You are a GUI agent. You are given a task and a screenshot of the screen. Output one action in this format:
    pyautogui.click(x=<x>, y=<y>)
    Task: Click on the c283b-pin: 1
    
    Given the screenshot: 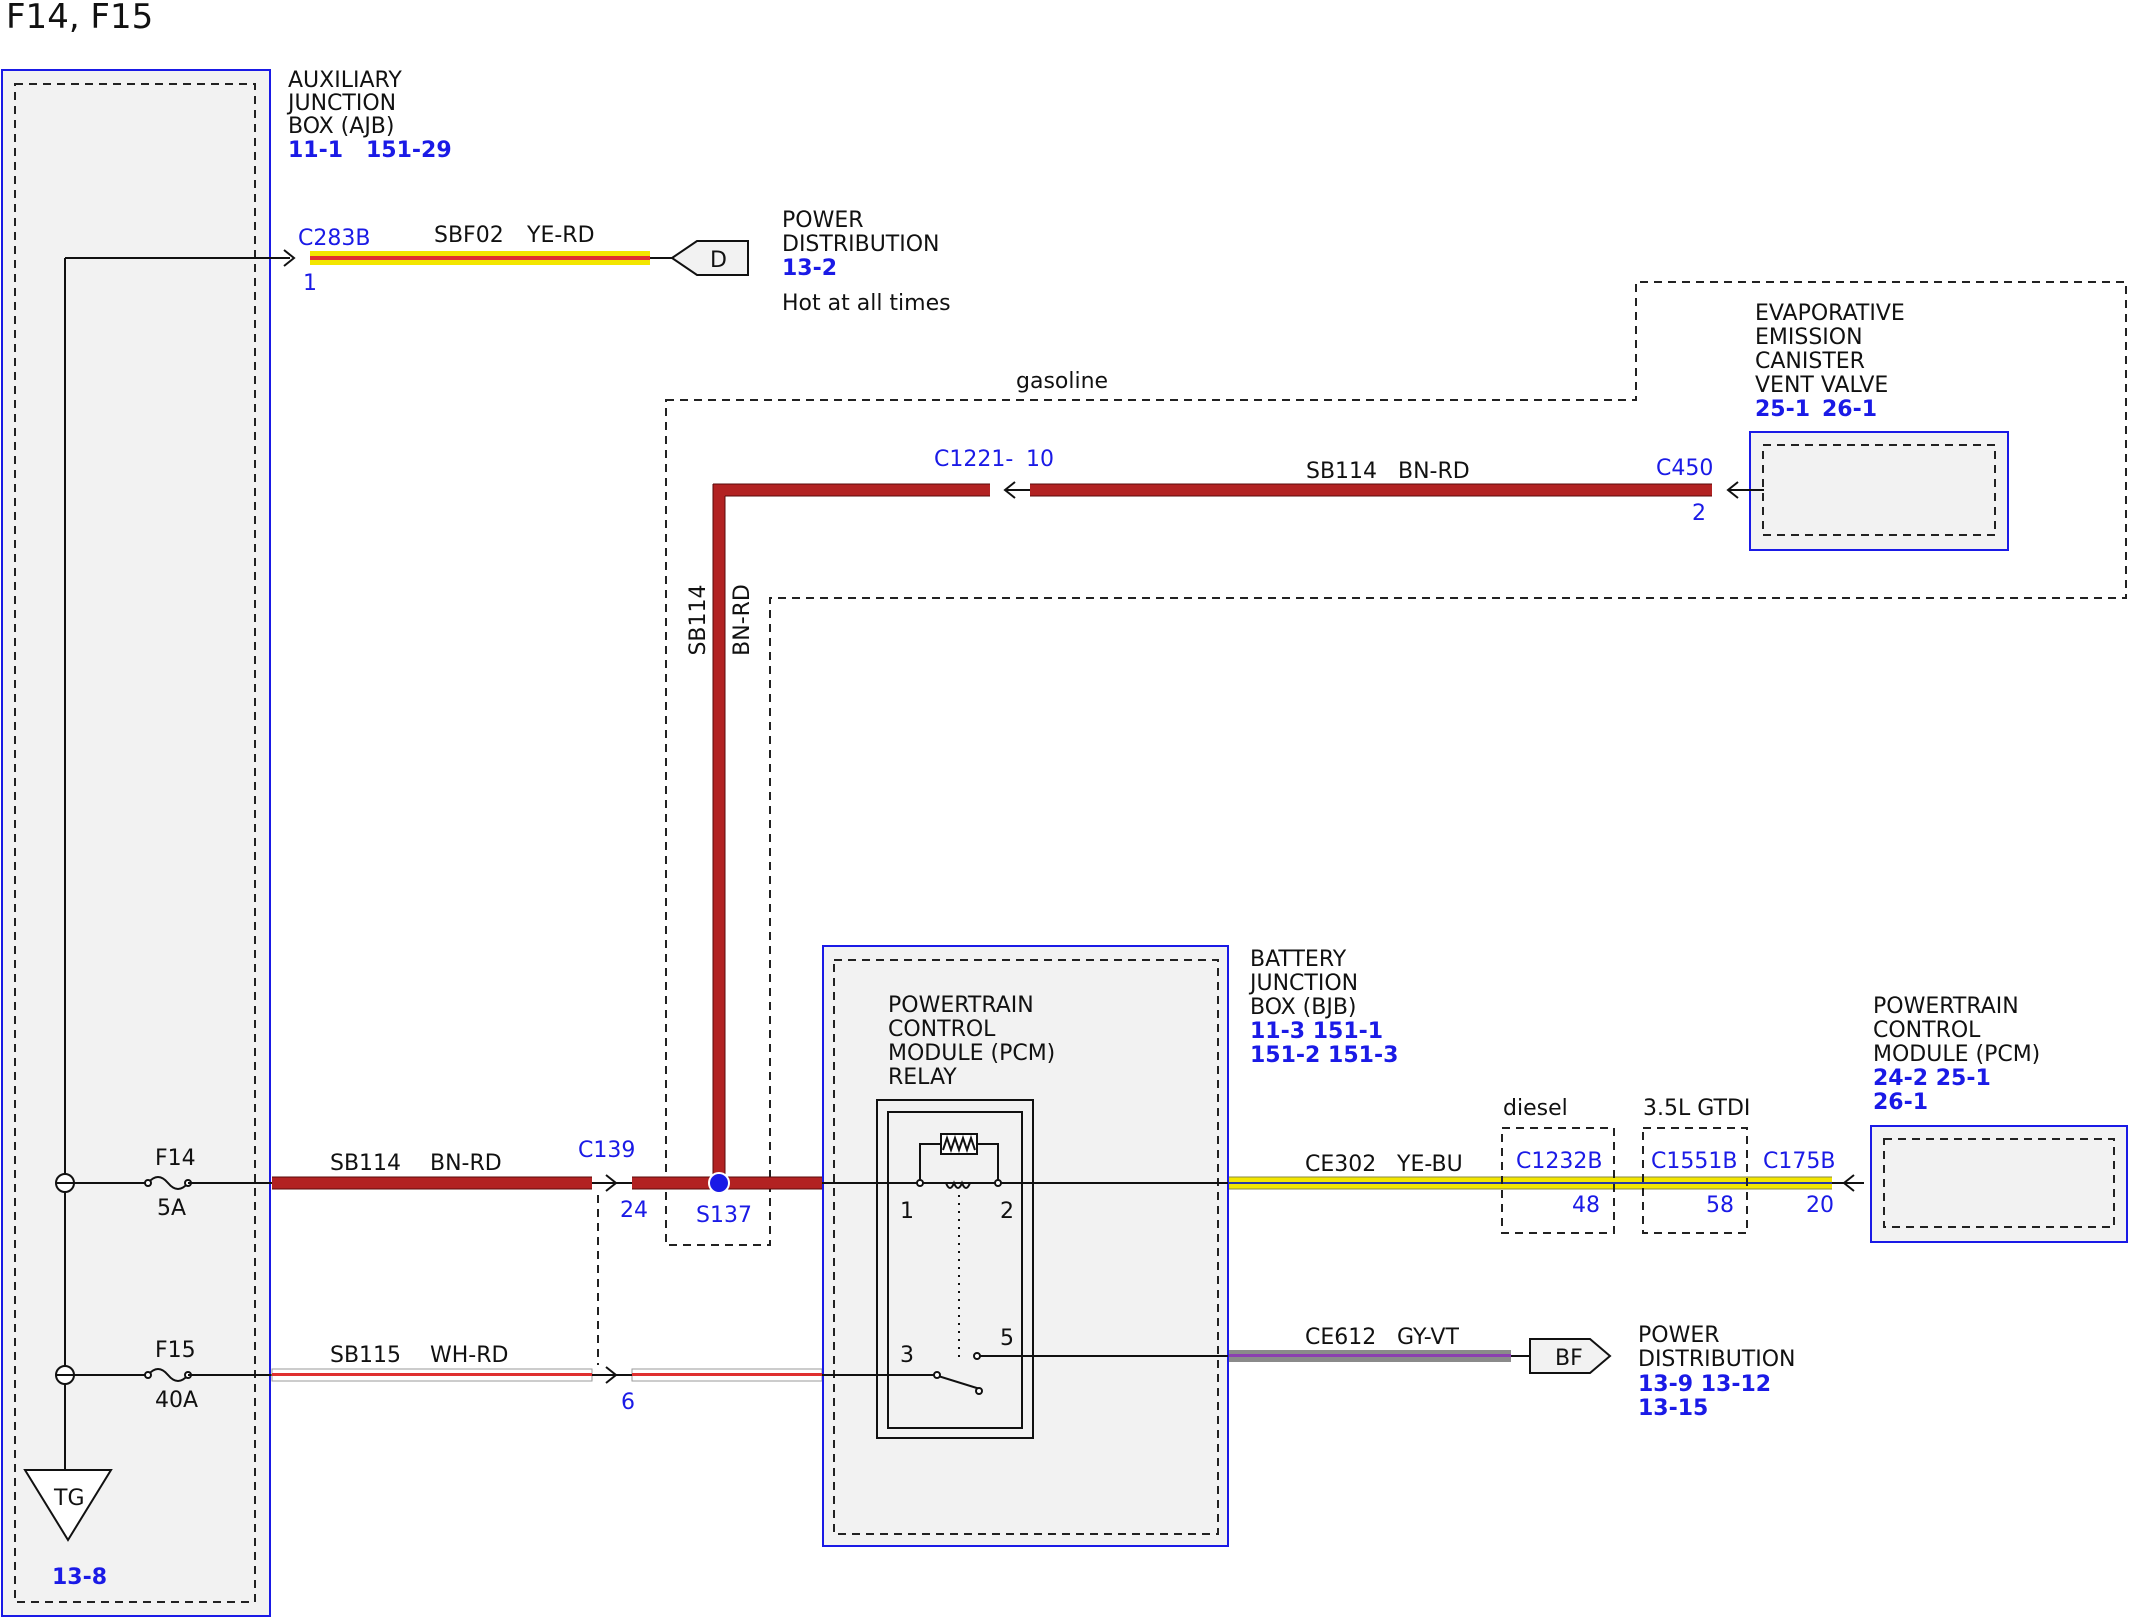 What is the action you would take?
    pyautogui.click(x=310, y=283)
    